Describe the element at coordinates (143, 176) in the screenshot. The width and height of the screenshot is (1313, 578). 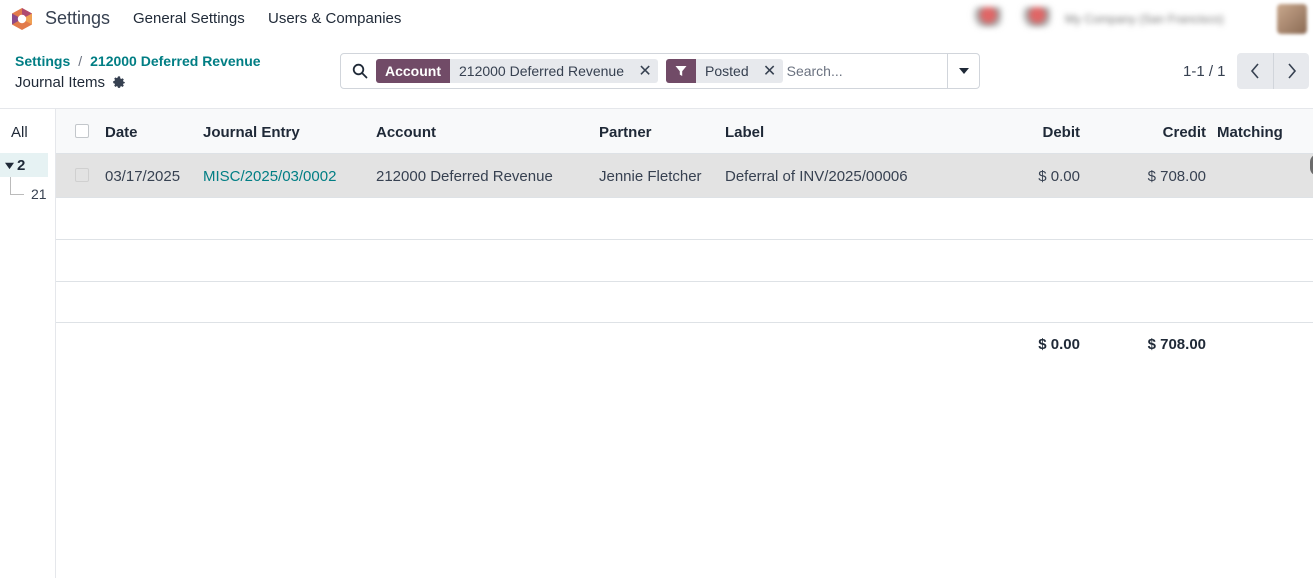
I see `cell-date: 03/17/2025` at that location.